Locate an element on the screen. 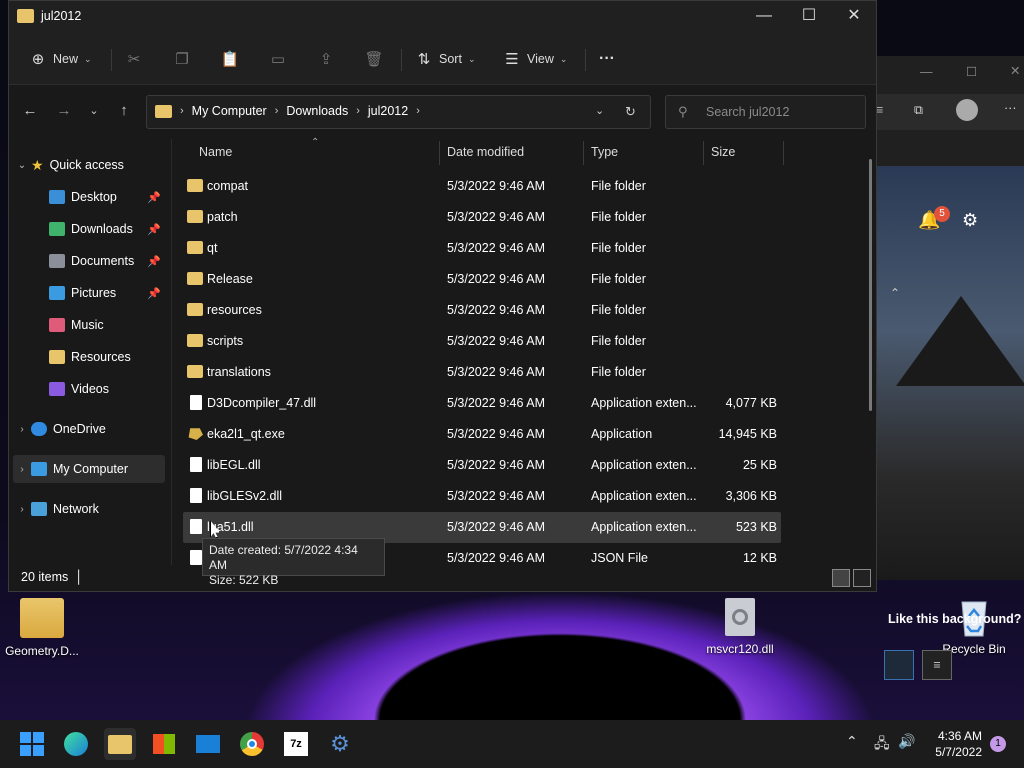  column-date-modified: Date modified is located at coordinates (485, 152).